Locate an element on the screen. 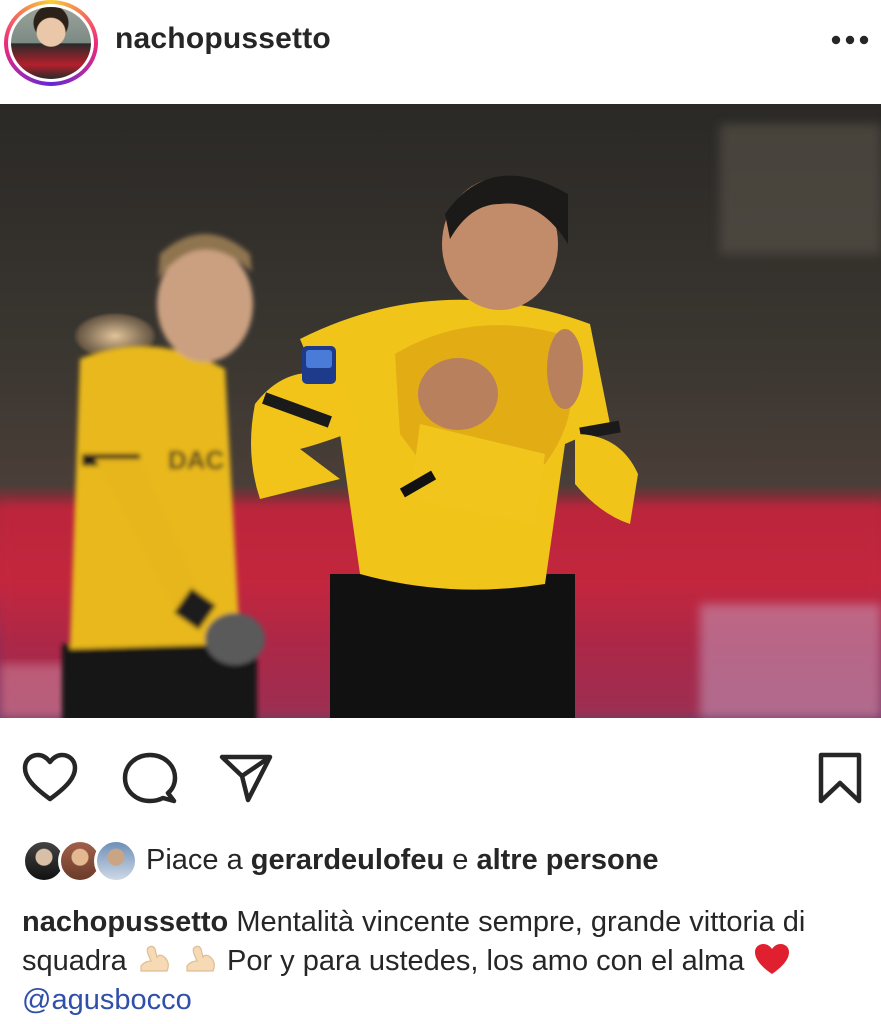 This screenshot has width=881, height=1024. save-button is located at coordinates (840, 778).